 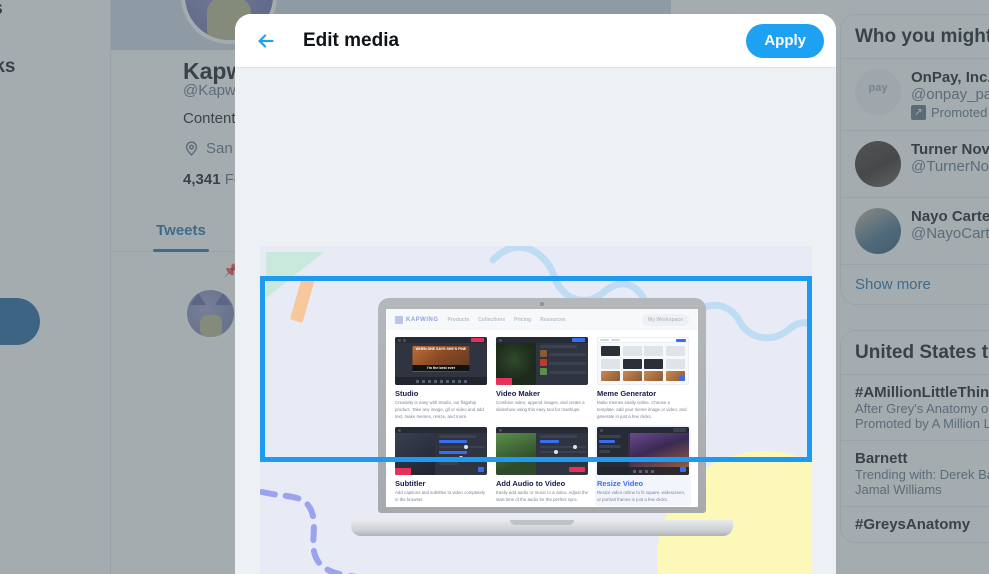 What do you see at coordinates (351, 40) in the screenshot?
I see `page-title: Edit media` at bounding box center [351, 40].